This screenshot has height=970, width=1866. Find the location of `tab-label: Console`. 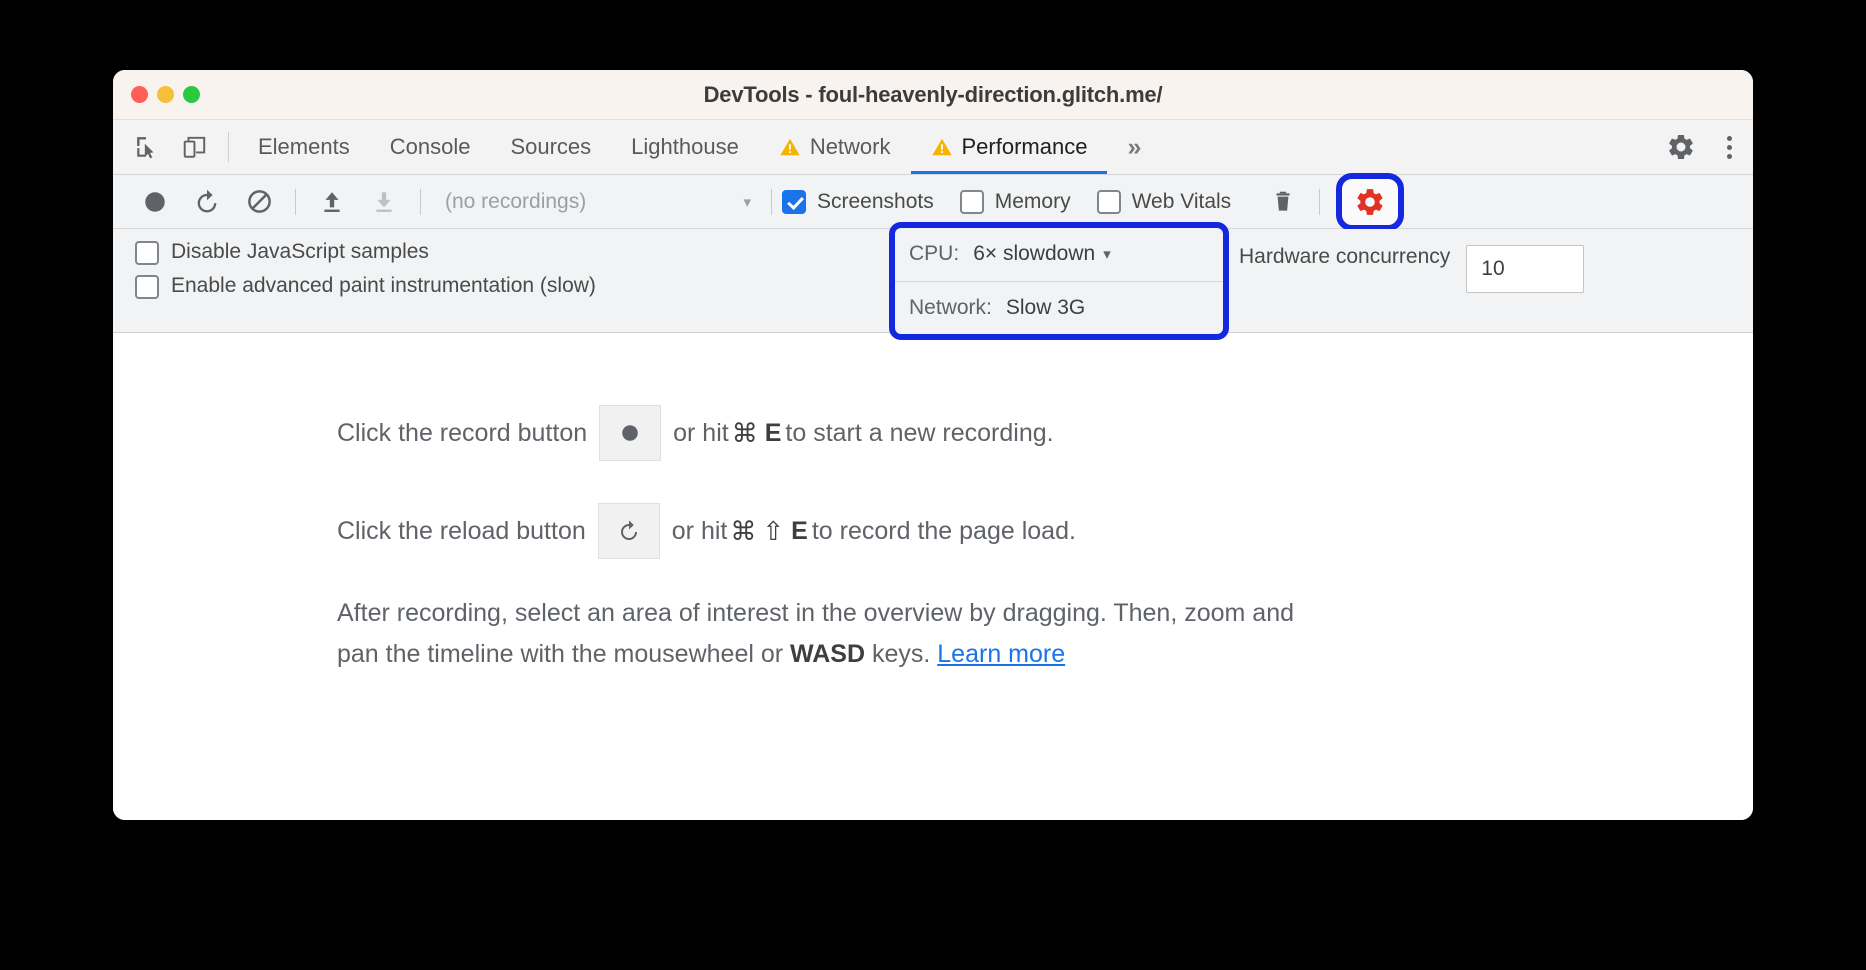

tab-label: Console is located at coordinates (430, 146).